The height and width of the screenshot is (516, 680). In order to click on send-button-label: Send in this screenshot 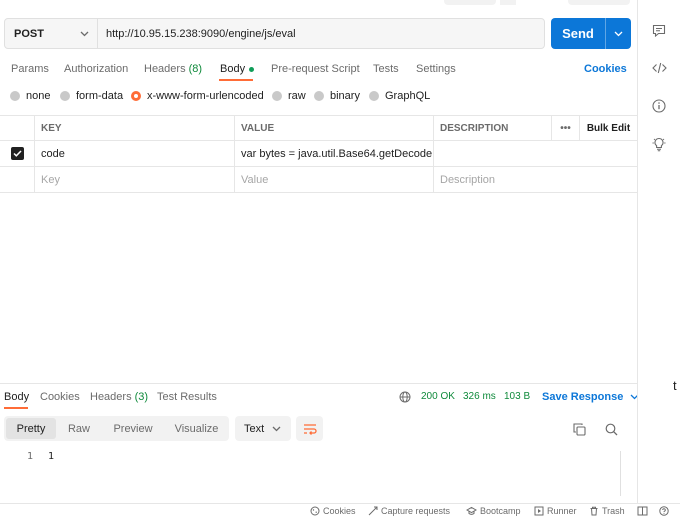, I will do `click(578, 33)`.